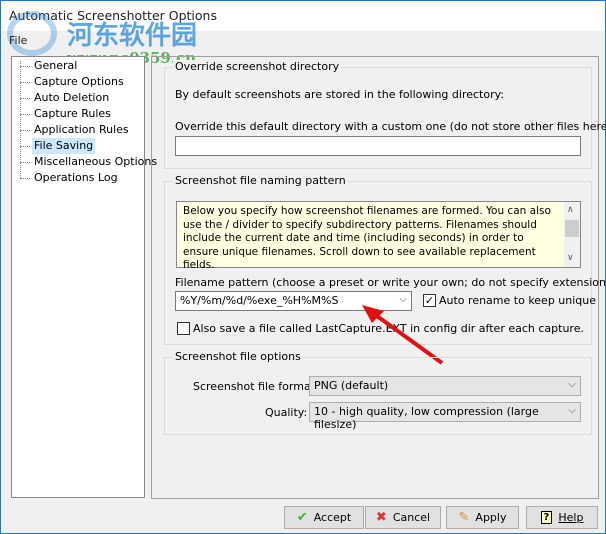  I want to click on auto-rename-label: Auto rename to keep unique, so click(518, 300).